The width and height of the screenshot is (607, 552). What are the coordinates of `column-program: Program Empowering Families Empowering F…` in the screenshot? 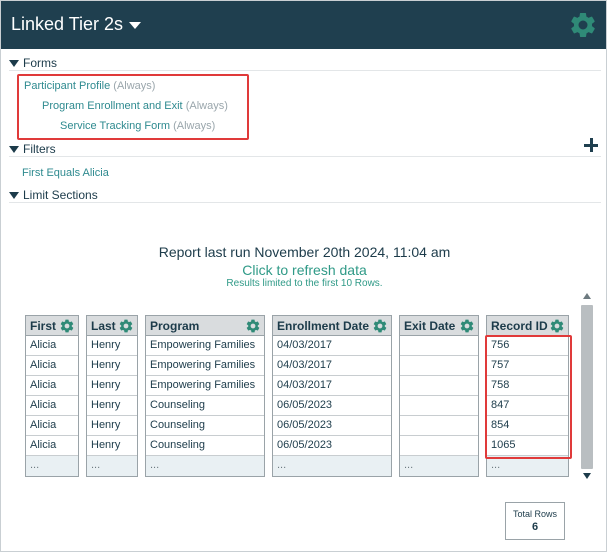 It's located at (205, 396).